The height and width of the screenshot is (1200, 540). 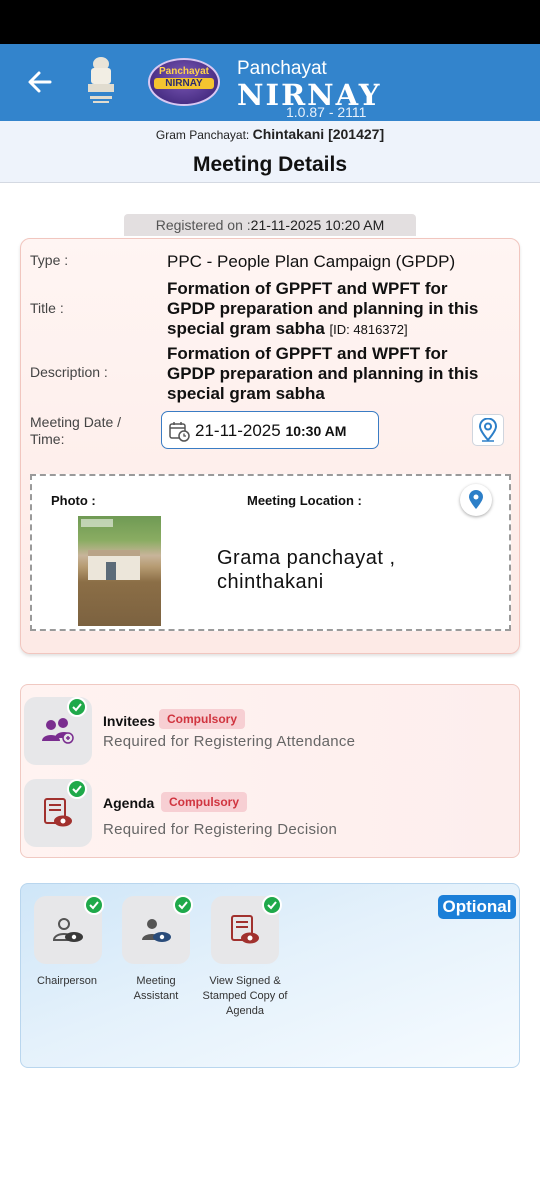 I want to click on registered-value: 21-11-2025 10:20 AM, so click(x=317, y=225).